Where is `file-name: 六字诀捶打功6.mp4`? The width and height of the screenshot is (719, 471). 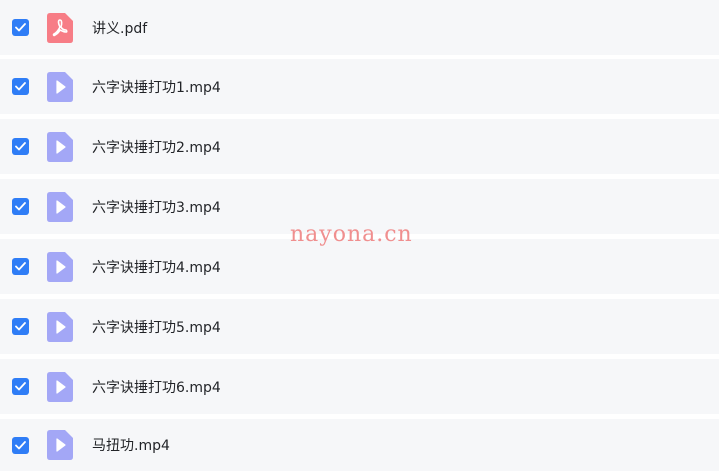
file-name: 六字诀捶打功6.mp4 is located at coordinates (156, 387).